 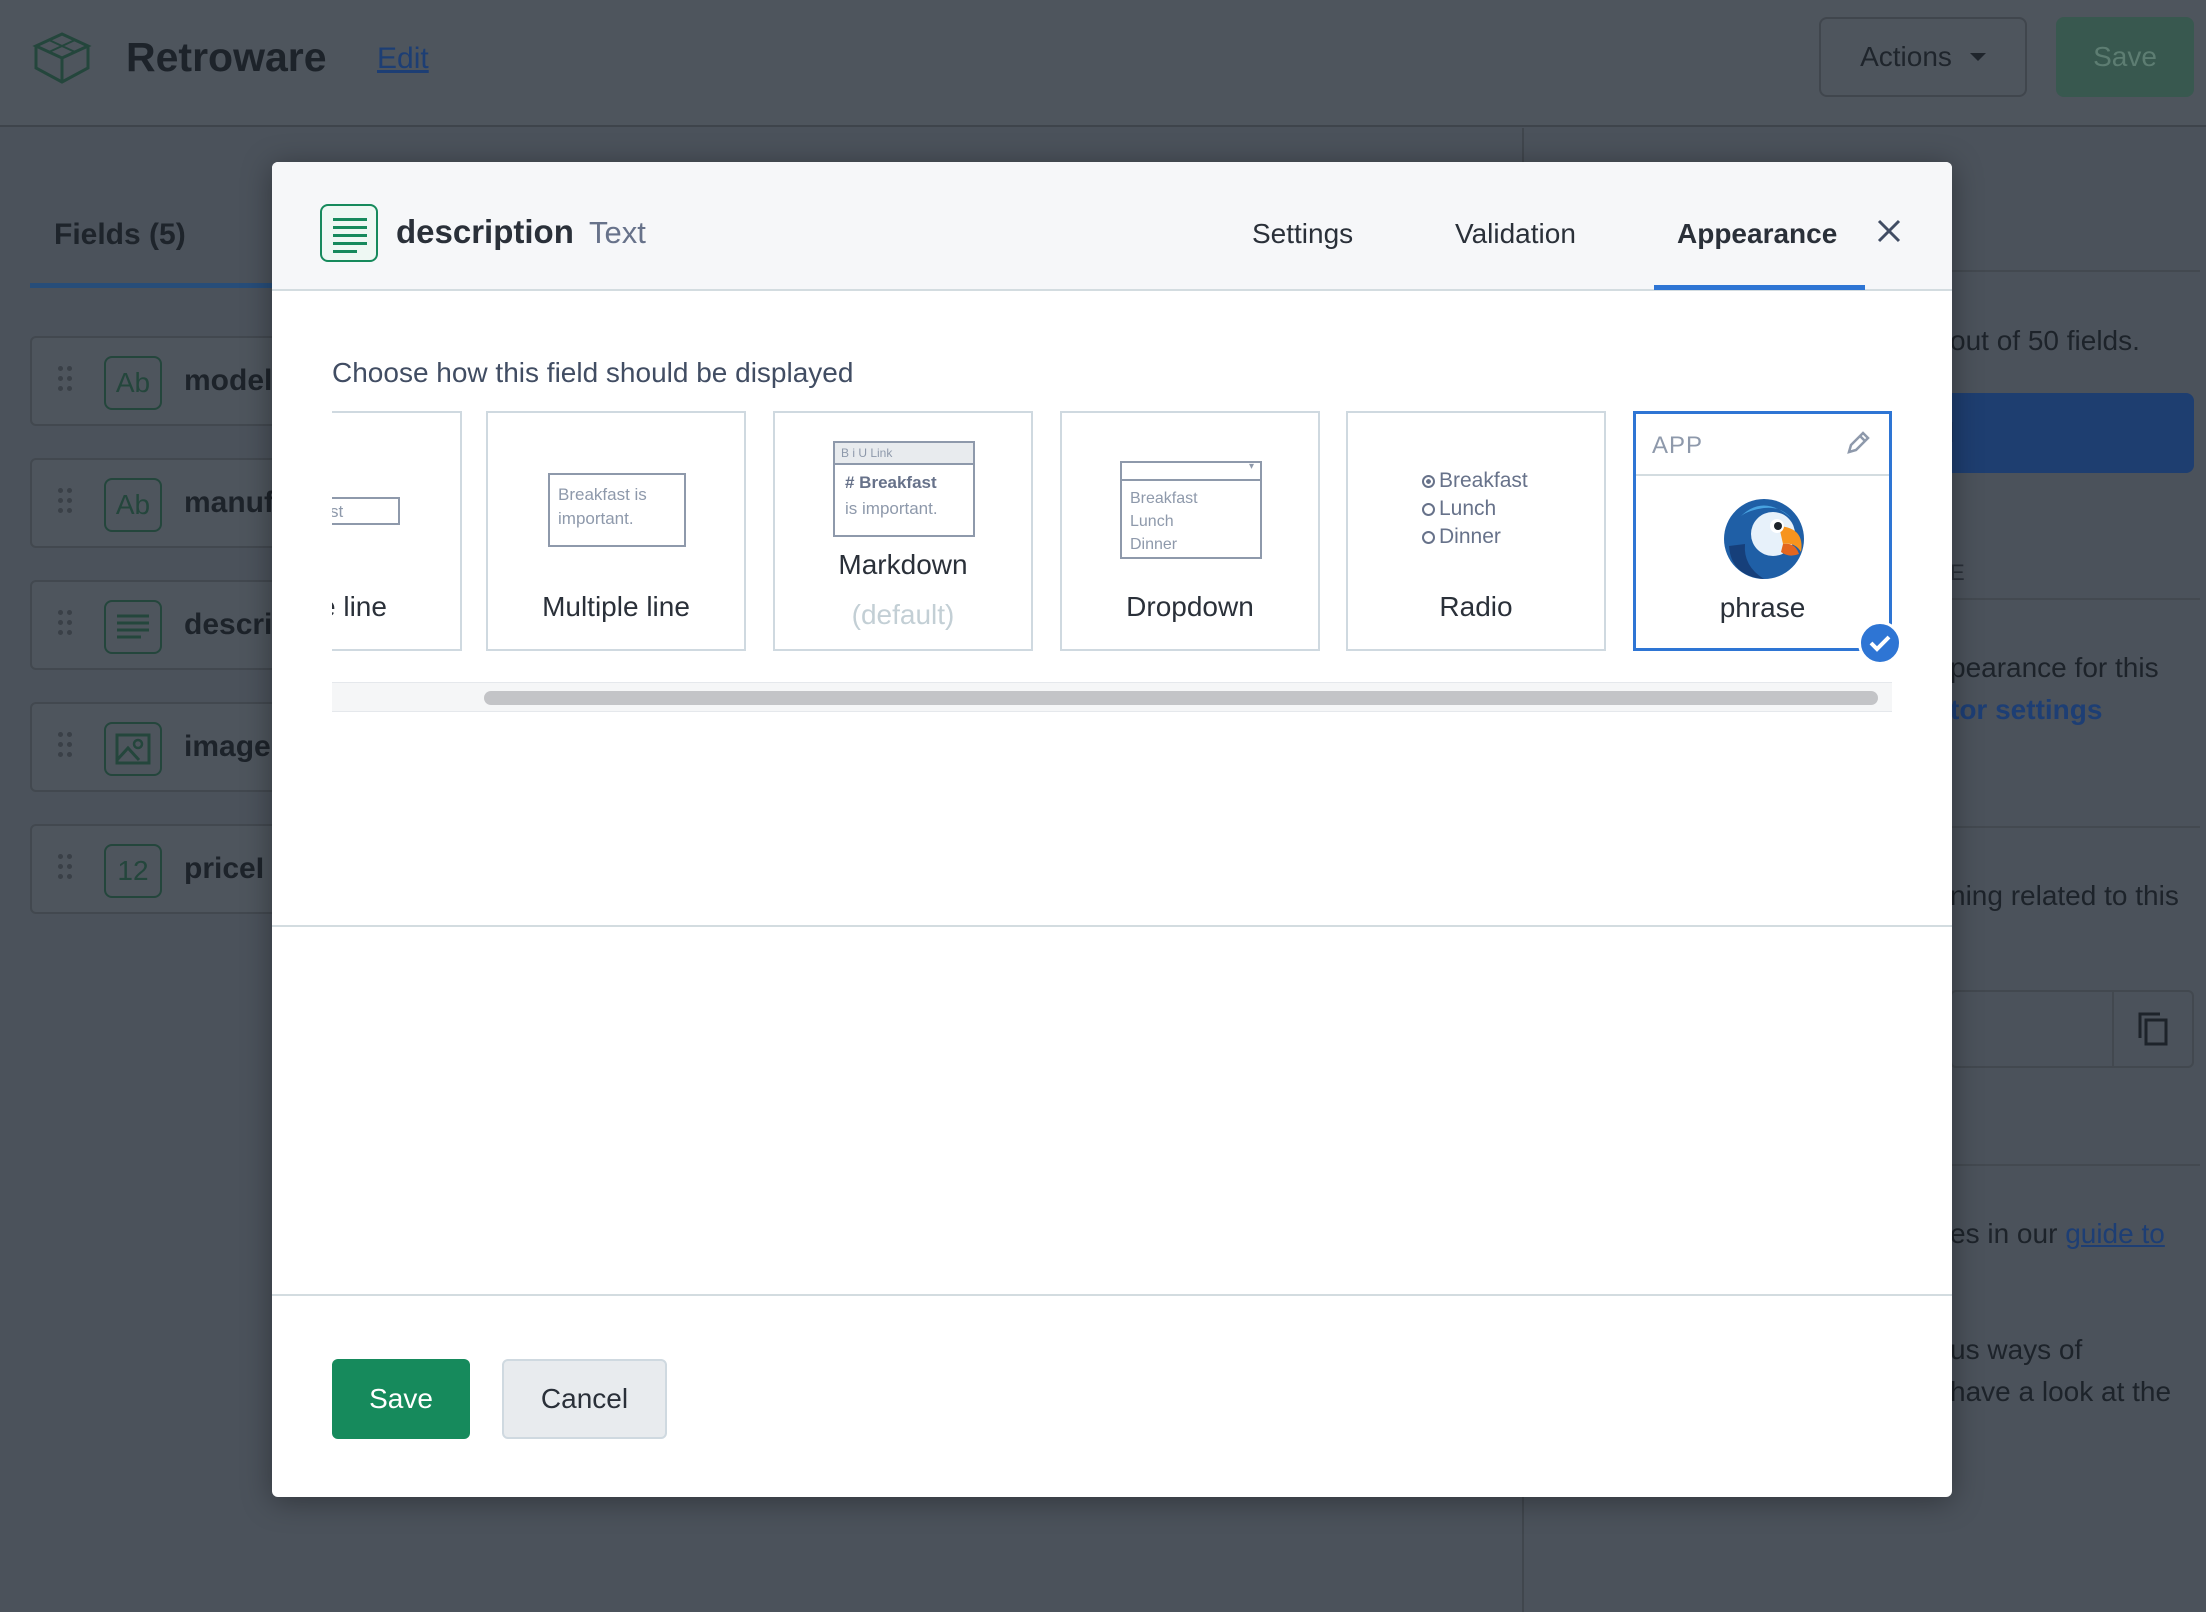 I want to click on dropdown-list: Breakfast Lunch Dinner, so click(x=1164, y=521).